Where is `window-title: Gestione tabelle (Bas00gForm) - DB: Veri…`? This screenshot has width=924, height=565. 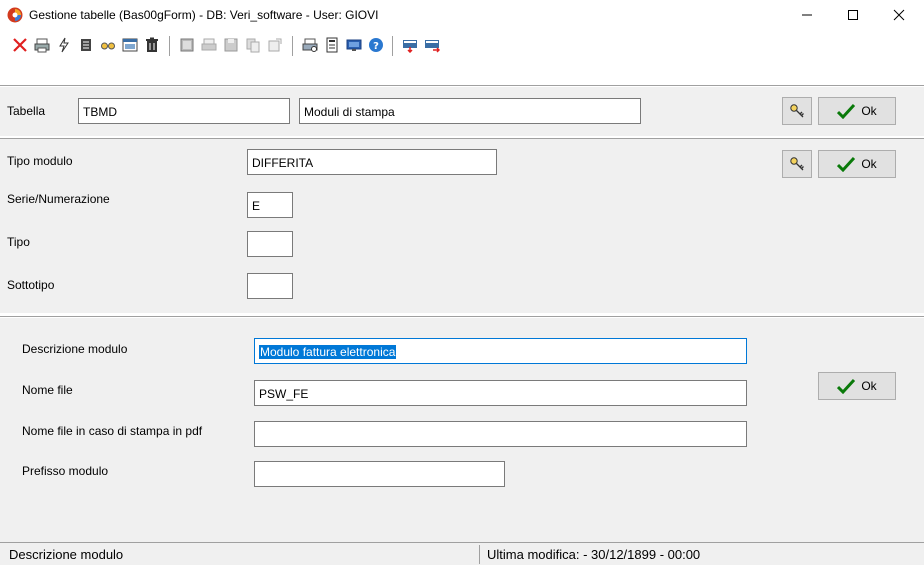 window-title: Gestione tabelle (Bas00gForm) - DB: Veri… is located at coordinates (204, 15).